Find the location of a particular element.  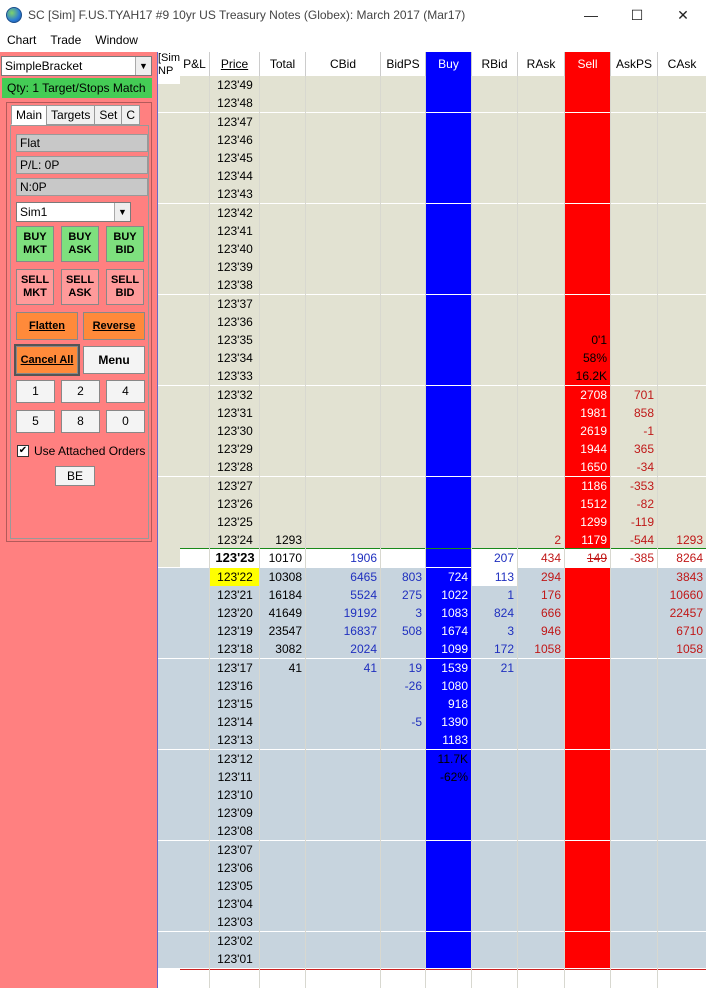

sell-bid-button: SELL BID is located at coordinates (125, 287).